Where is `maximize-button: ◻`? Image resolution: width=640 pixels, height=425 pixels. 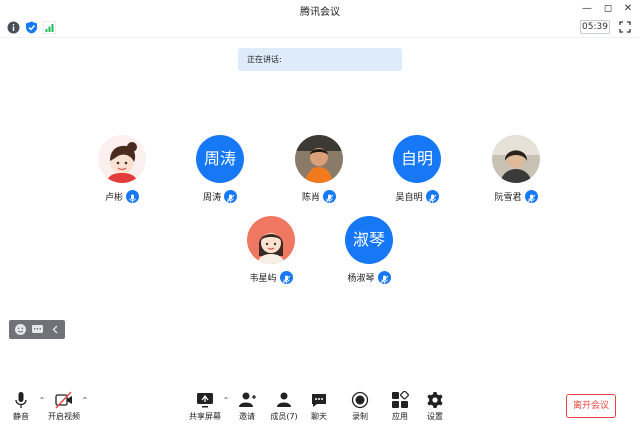
maximize-button: ◻ is located at coordinates (608, 9).